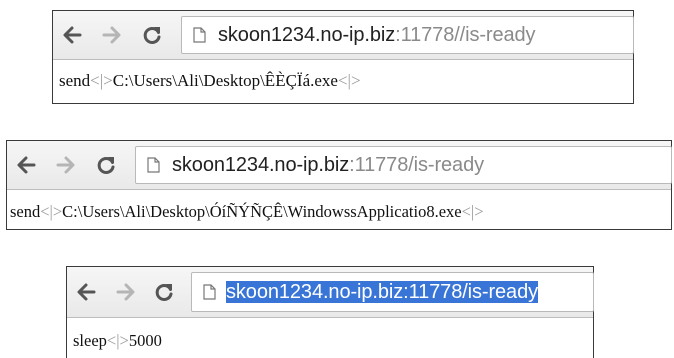  I want to click on address-url-2: skoon1234.no-ip.biz:11778/is-ready, so click(328, 165).